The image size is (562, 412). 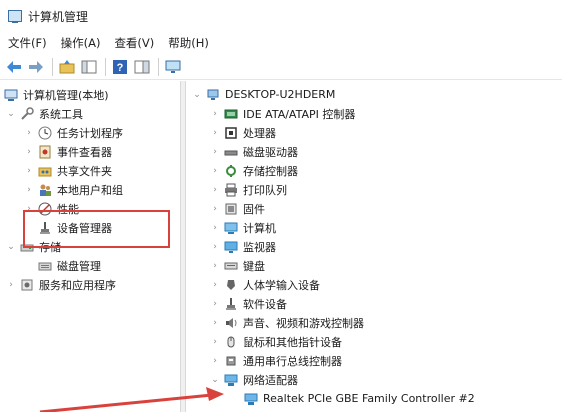 What do you see at coordinates (89, 67) in the screenshot?
I see `show-hide-tree-button` at bounding box center [89, 67].